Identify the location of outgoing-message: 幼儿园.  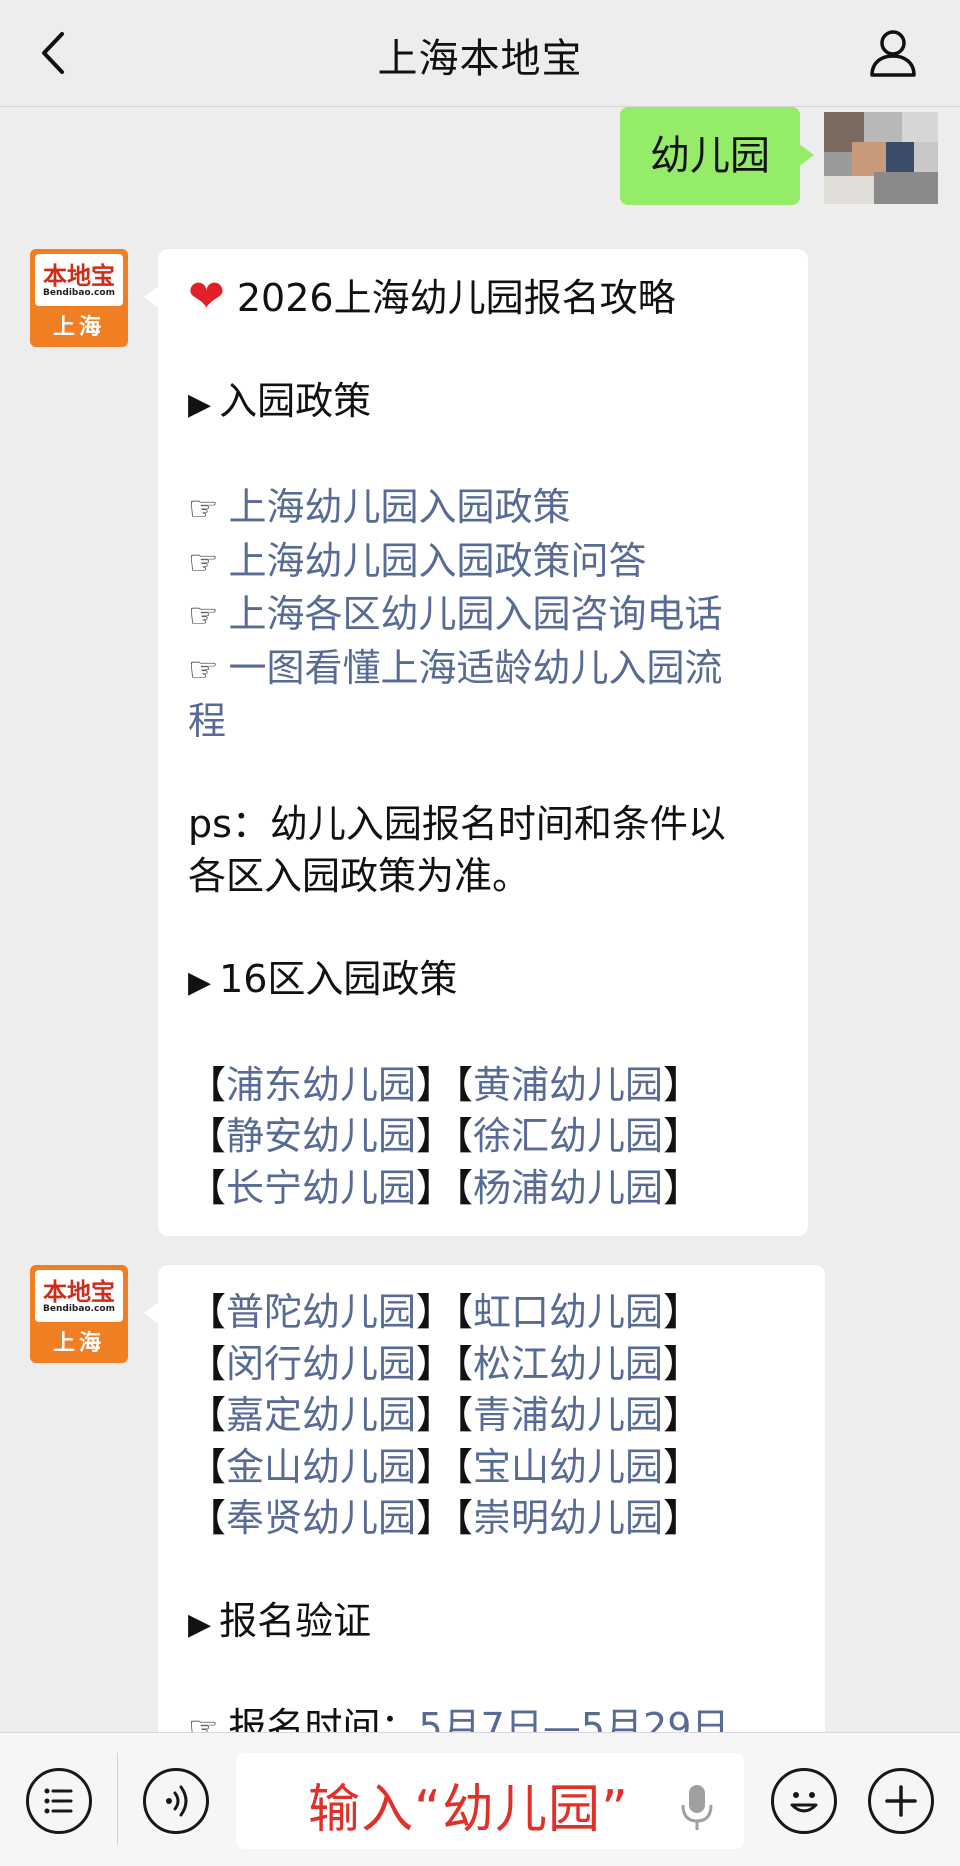
(717, 156).